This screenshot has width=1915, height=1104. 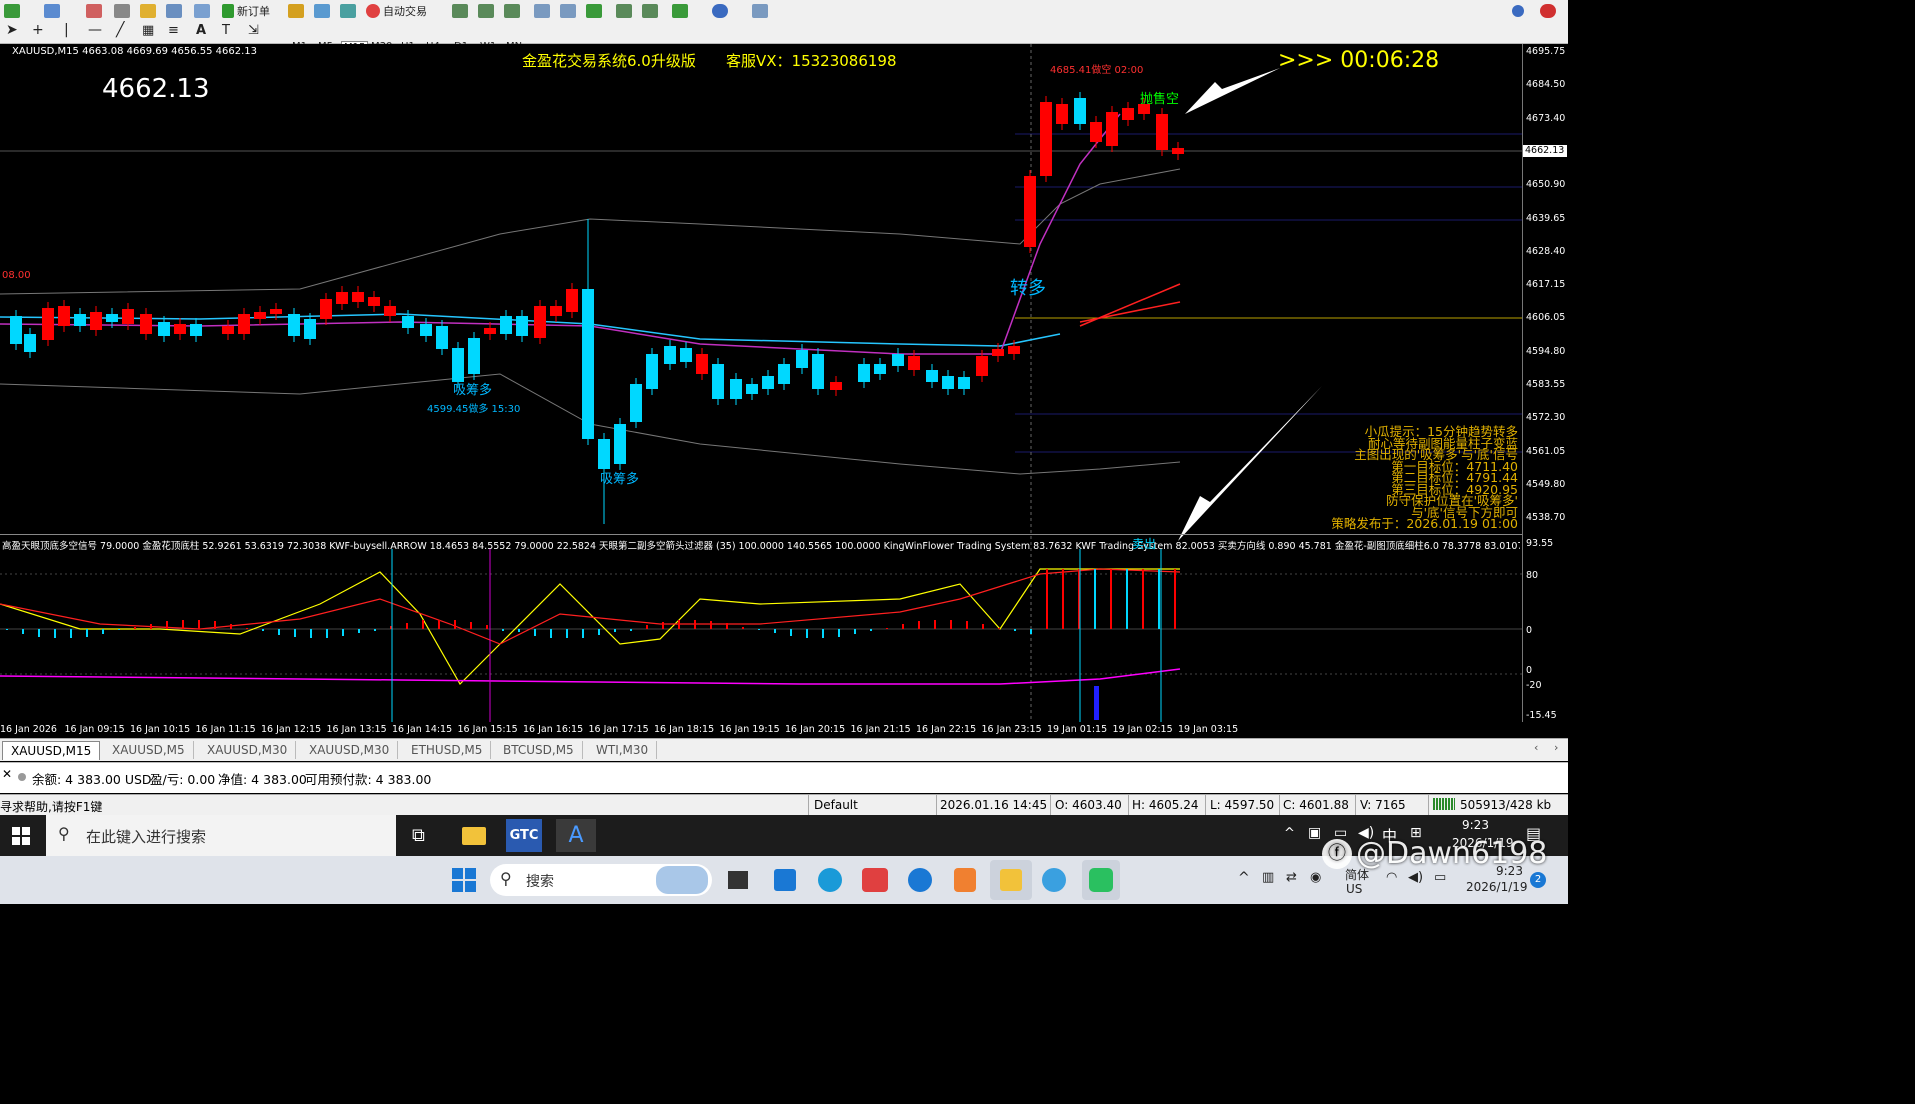 I want to click on periods-icon, so click(x=720, y=11).